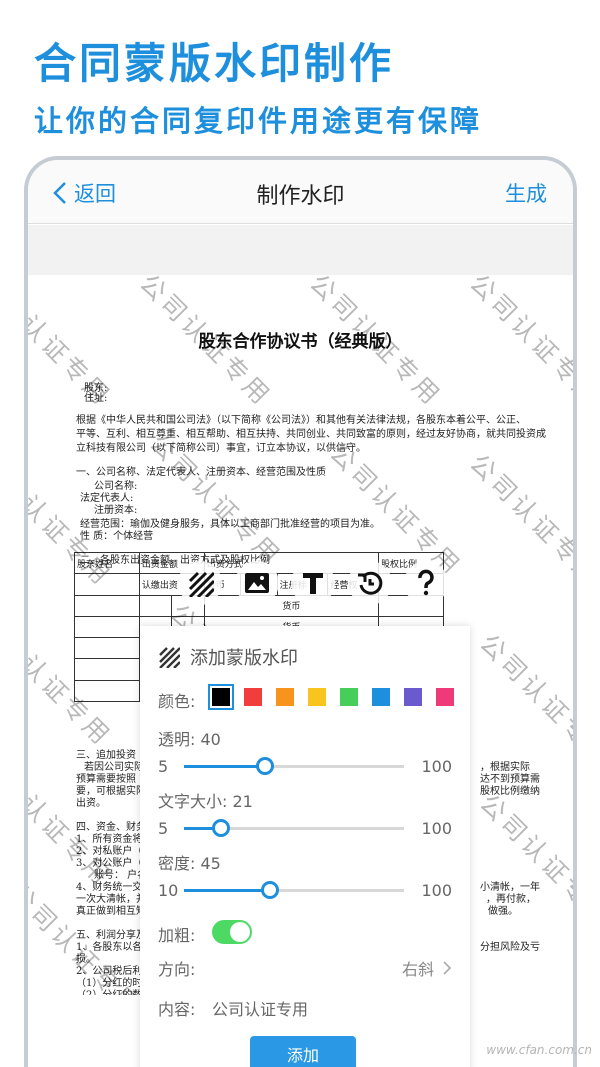 The width and height of the screenshot is (600, 1067). I want to click on document-line: 注册资本:, so click(116, 510).